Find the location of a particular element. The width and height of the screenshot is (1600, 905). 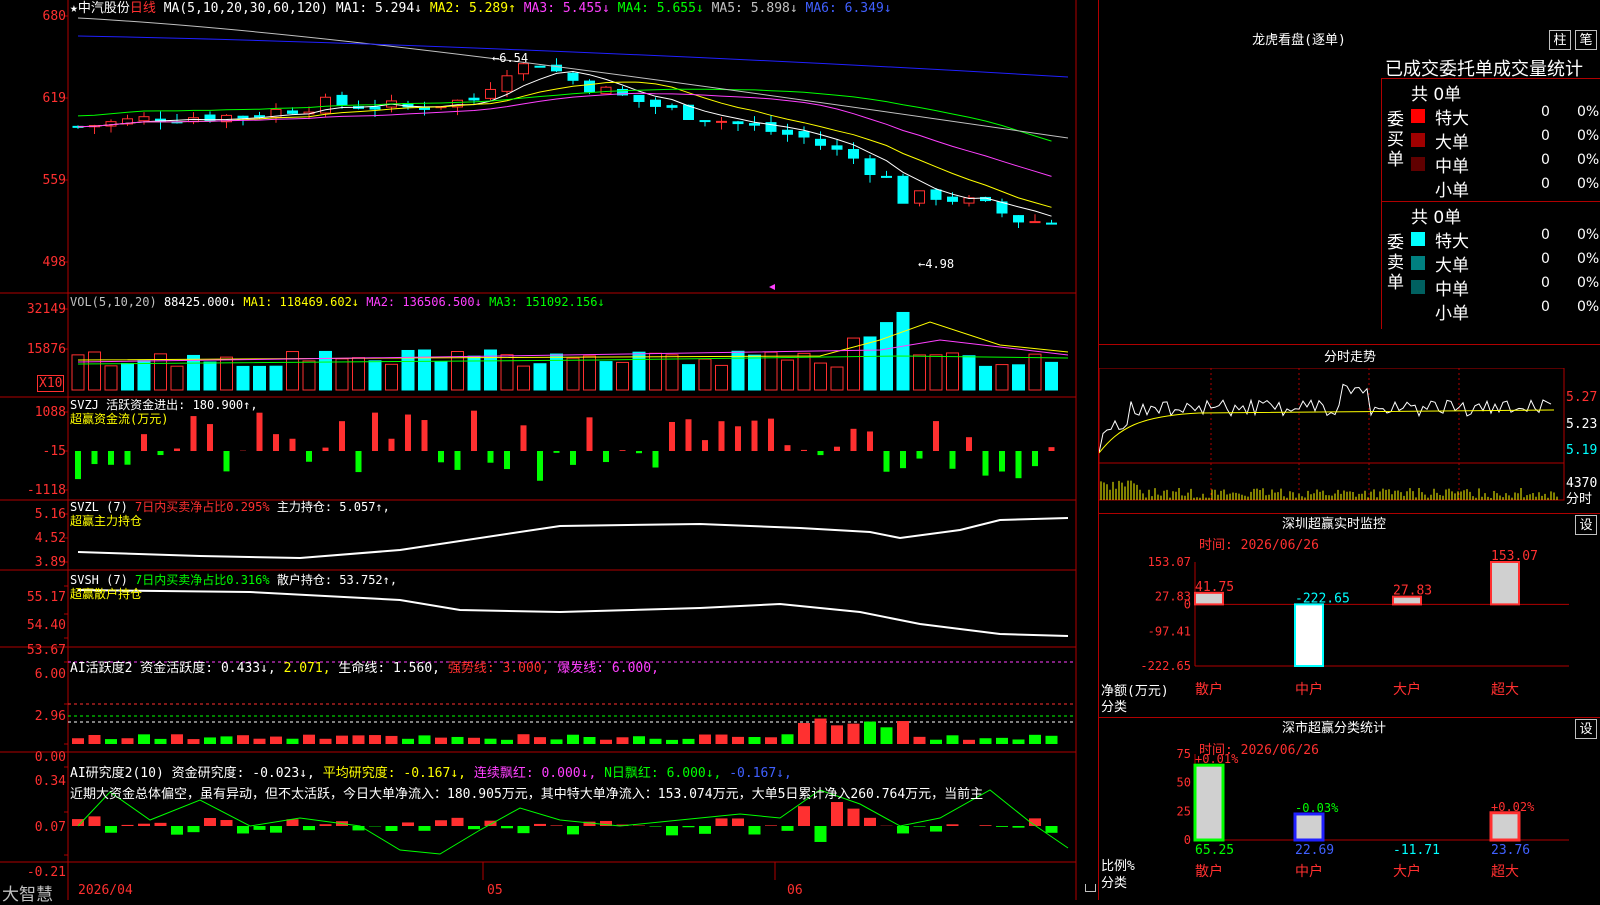

monitor-bar is located at coordinates (1309, 635).